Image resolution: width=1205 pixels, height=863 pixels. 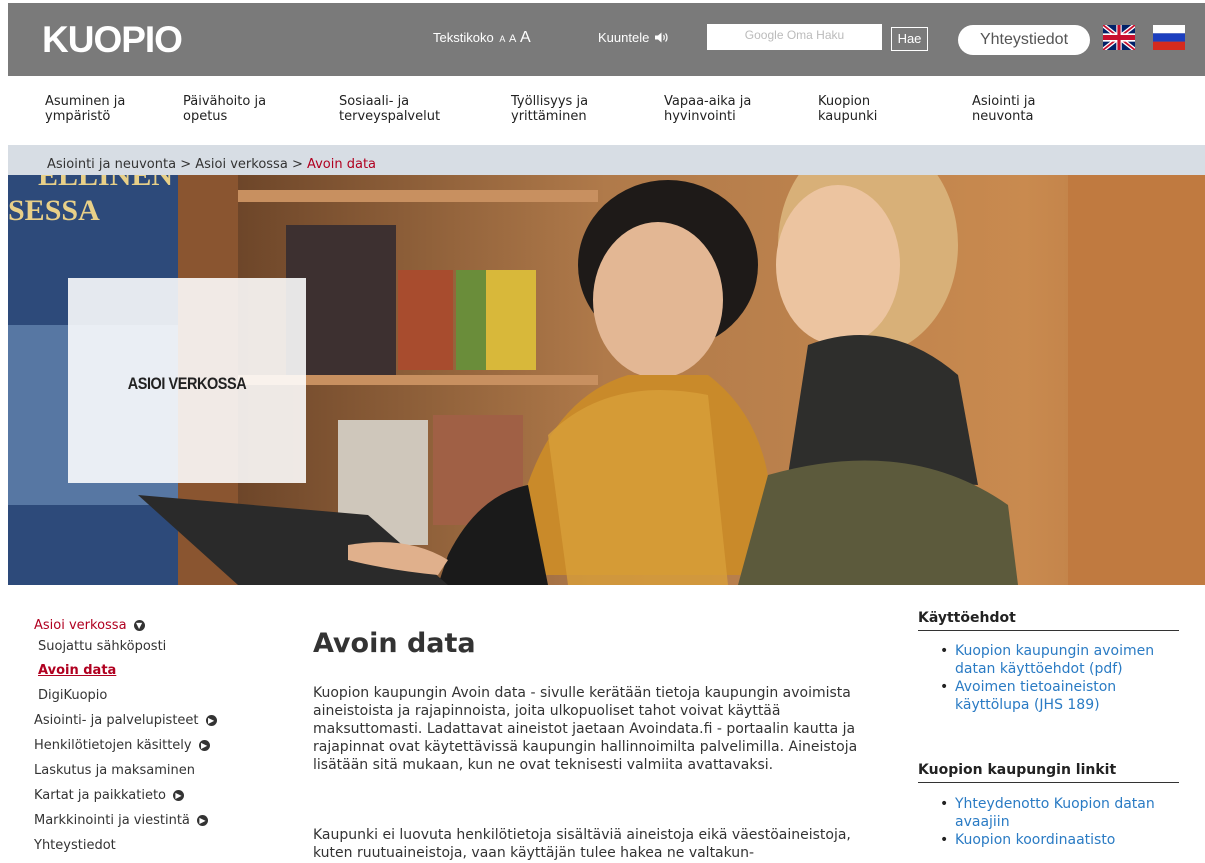 What do you see at coordinates (116, 720) in the screenshot?
I see `leftnav-label: Asiointi- ja palvelupisteet` at bounding box center [116, 720].